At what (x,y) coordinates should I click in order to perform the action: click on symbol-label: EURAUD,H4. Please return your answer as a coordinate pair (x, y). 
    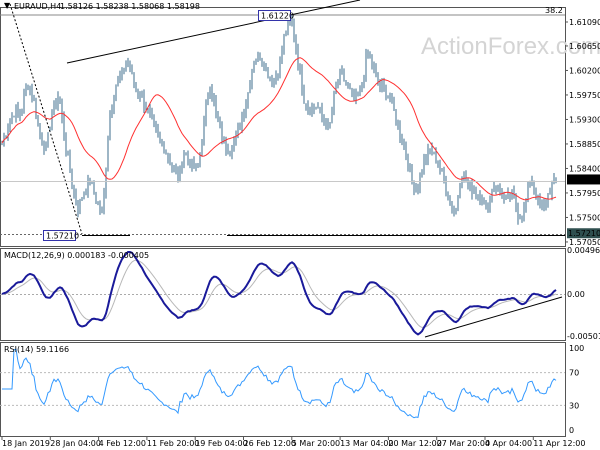
    Looking at the image, I should click on (37, 6).